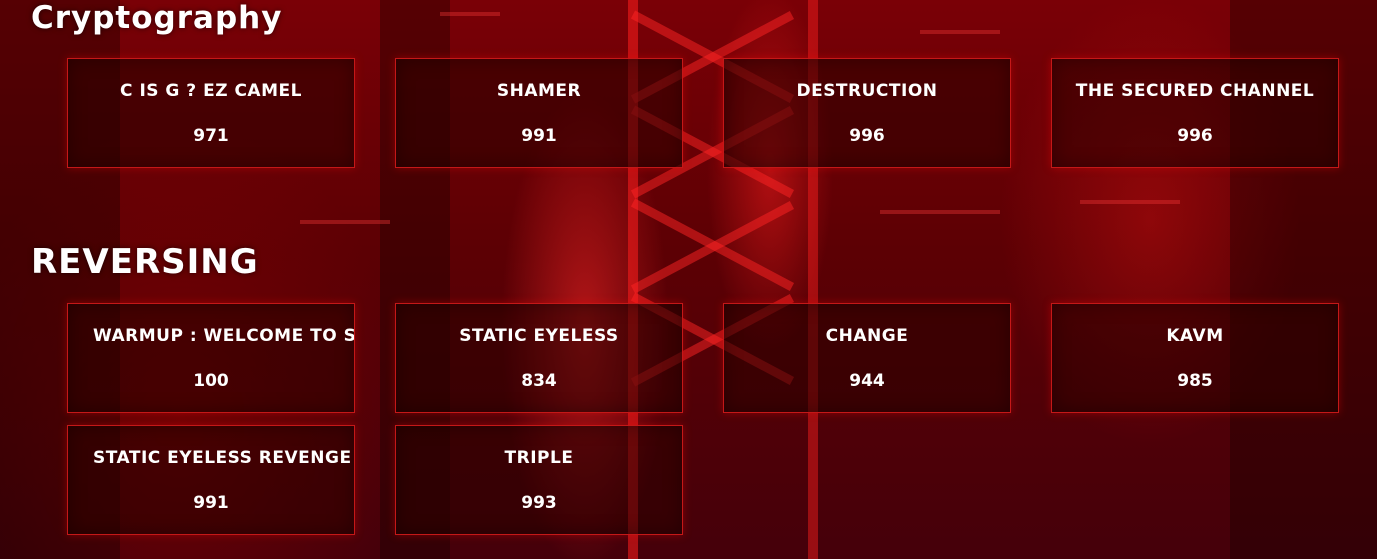 The width and height of the screenshot is (1377, 559). Describe the element at coordinates (867, 381) in the screenshot. I see `challenge-points: 944` at that location.